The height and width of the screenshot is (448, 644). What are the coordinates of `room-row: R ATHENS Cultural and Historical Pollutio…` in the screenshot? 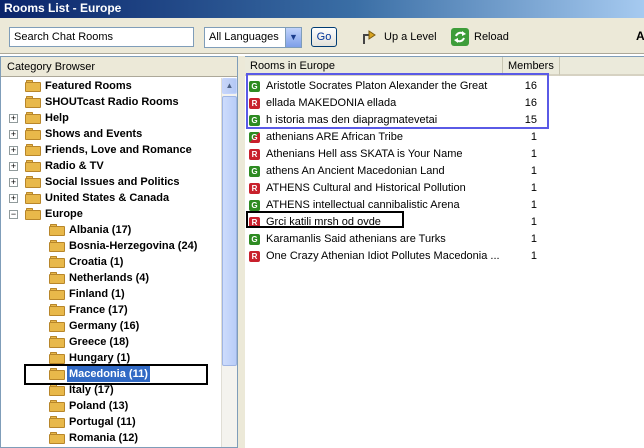 It's located at (444, 188).